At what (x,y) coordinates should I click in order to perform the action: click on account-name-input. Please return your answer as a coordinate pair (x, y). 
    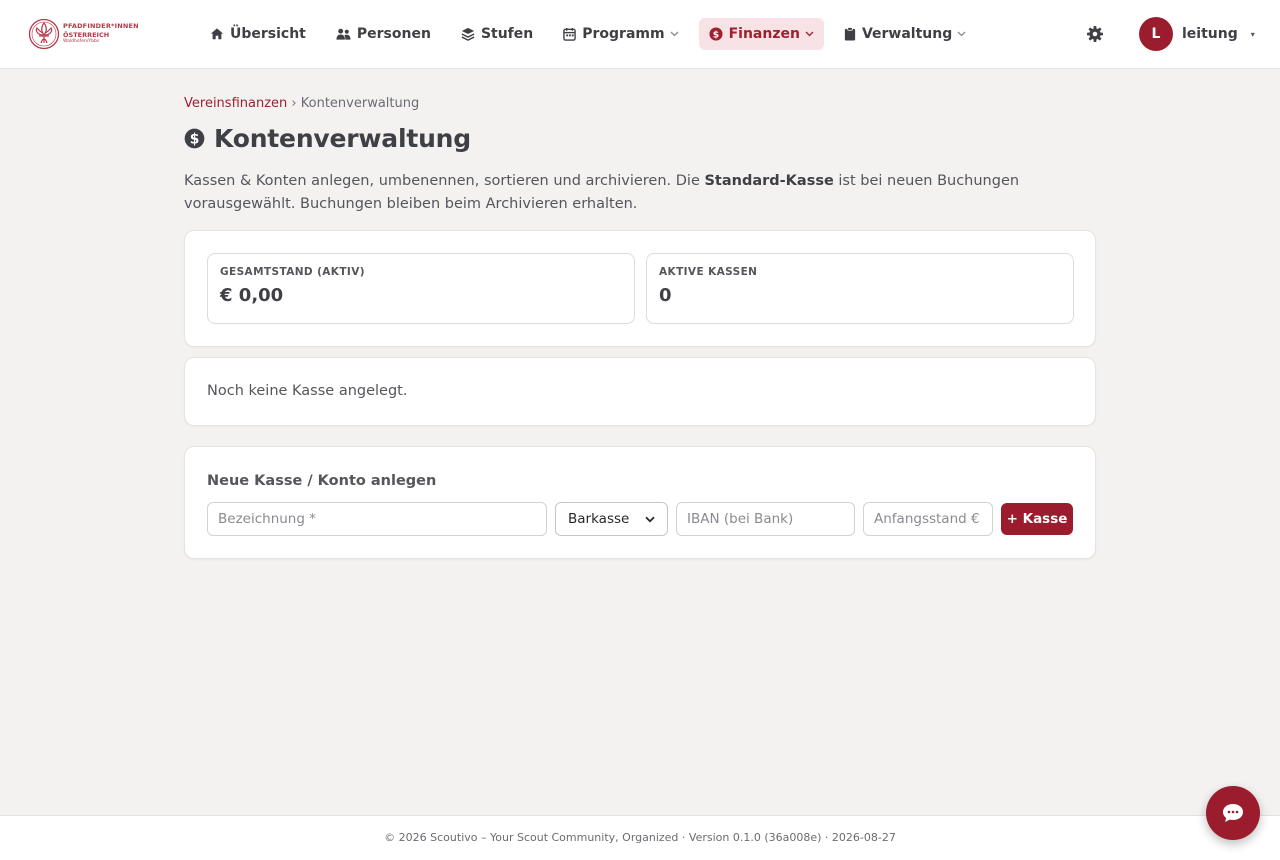
    Looking at the image, I should click on (377, 519).